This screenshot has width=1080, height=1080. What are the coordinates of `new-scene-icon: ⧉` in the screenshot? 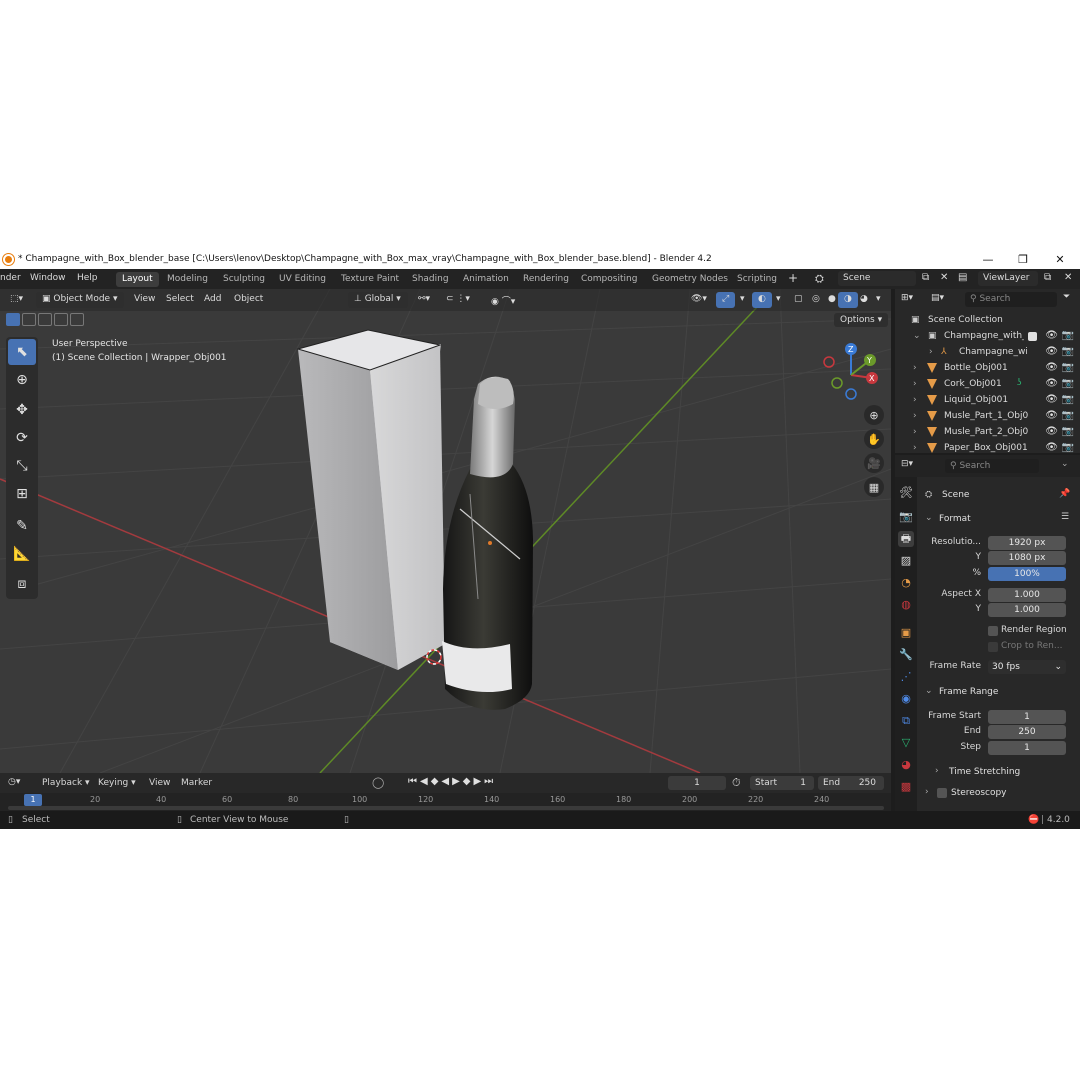 It's located at (925, 277).